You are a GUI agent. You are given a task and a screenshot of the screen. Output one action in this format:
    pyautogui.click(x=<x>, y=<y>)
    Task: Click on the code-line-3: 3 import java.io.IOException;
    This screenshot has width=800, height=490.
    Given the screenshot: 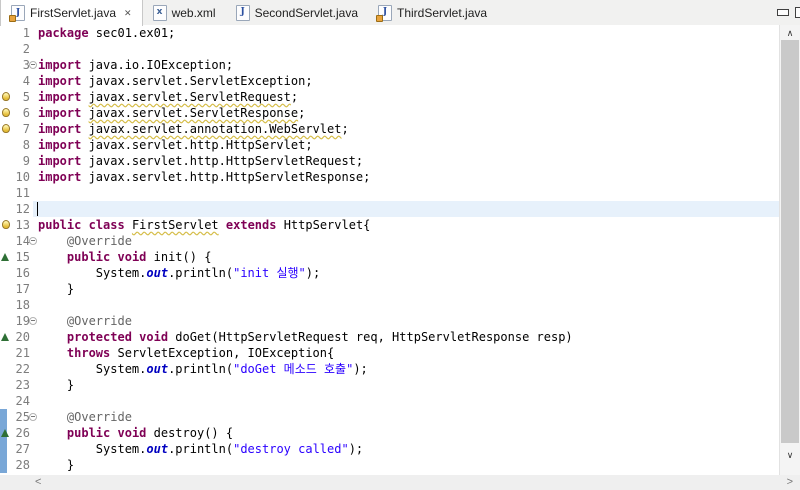 What is the action you would take?
    pyautogui.click(x=390, y=65)
    